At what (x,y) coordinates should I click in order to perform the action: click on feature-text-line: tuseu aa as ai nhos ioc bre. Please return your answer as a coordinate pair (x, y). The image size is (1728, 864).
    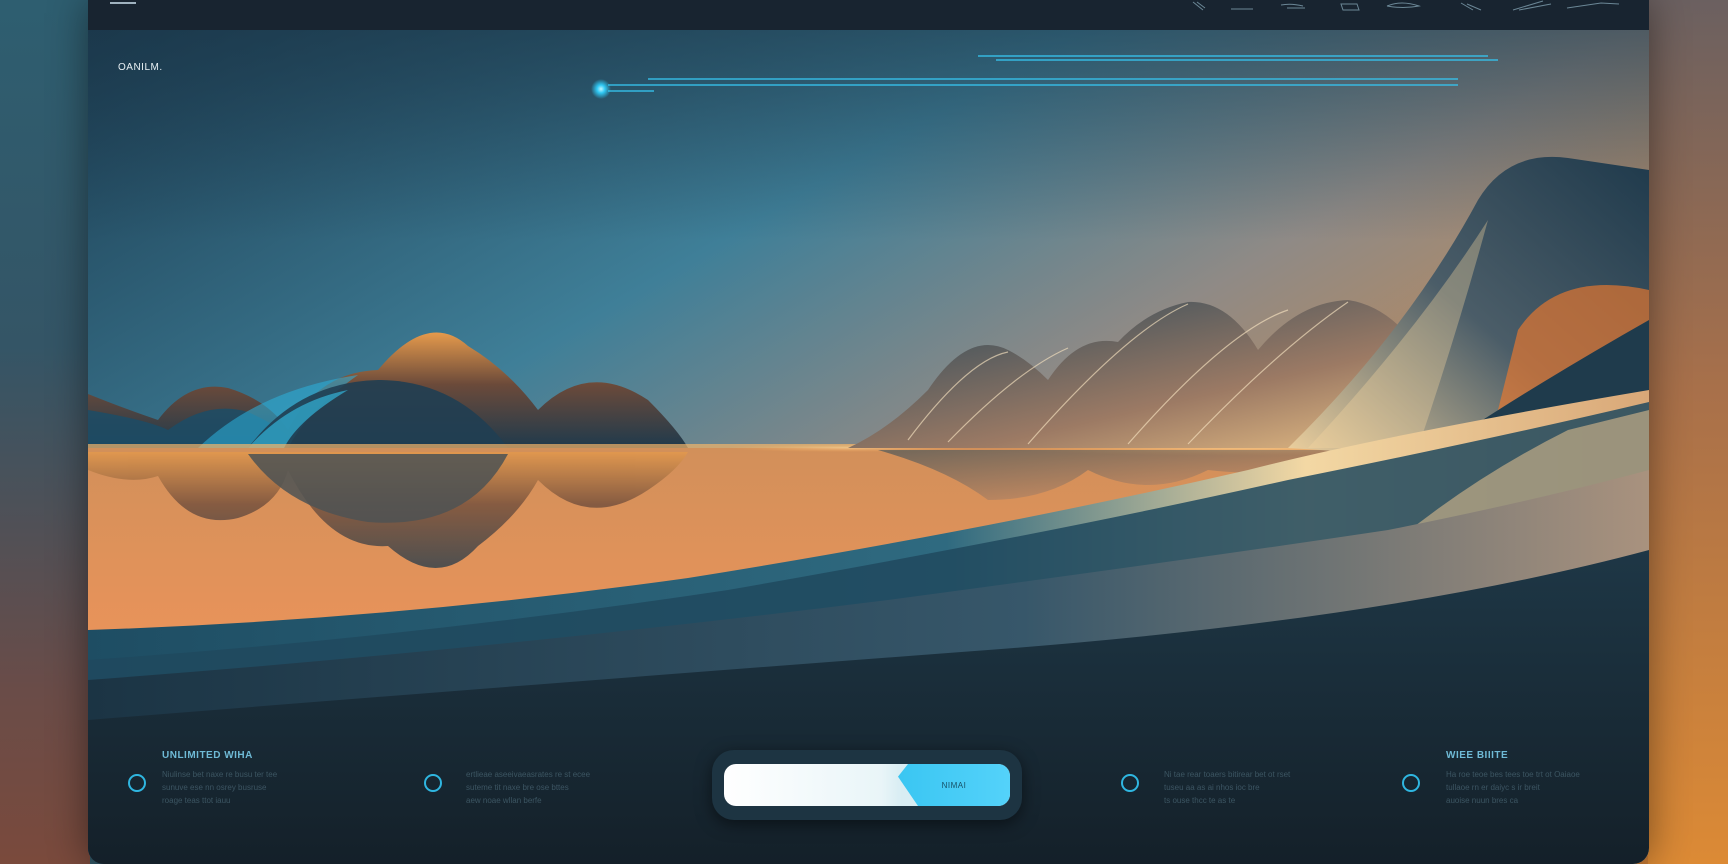
    Looking at the image, I should click on (1212, 787).